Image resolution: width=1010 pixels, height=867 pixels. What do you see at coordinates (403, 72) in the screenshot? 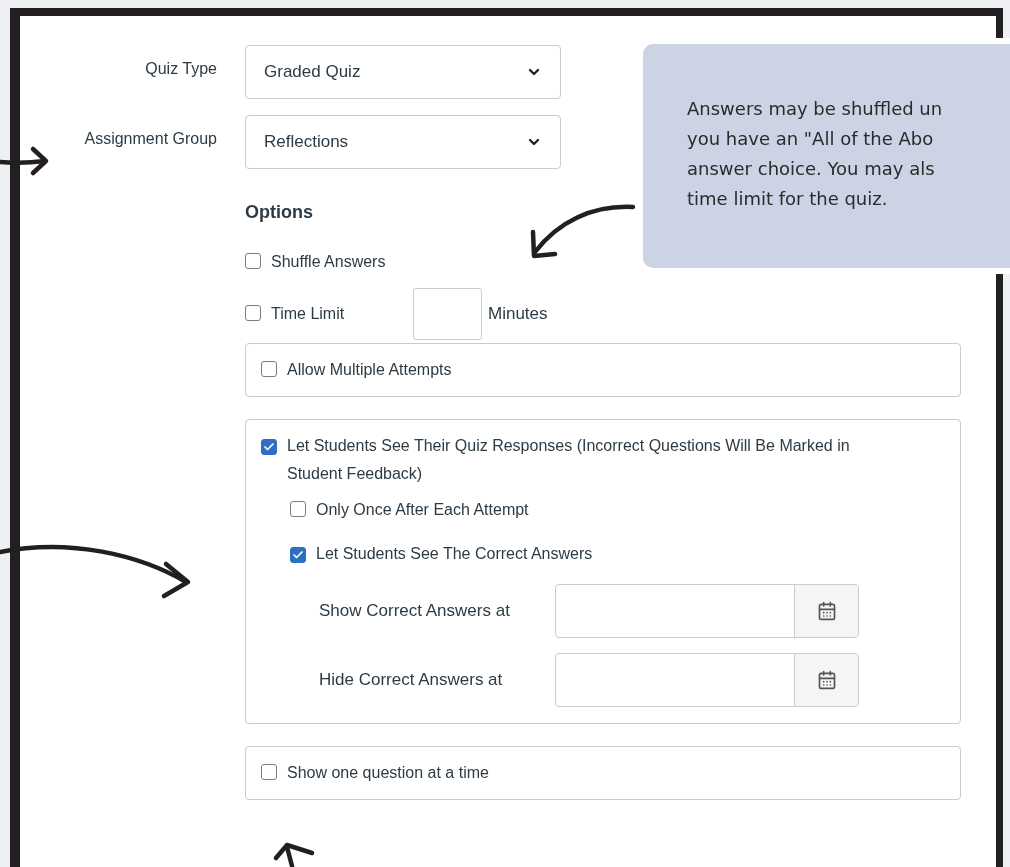
I see `dropdown-select: Graded Quiz` at bounding box center [403, 72].